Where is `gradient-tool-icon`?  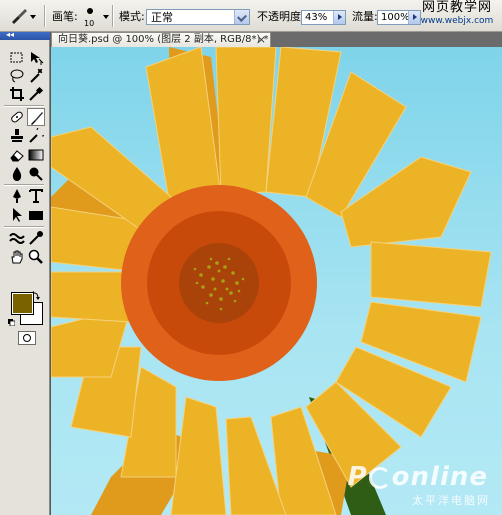
gradient-tool-icon is located at coordinates (36, 155).